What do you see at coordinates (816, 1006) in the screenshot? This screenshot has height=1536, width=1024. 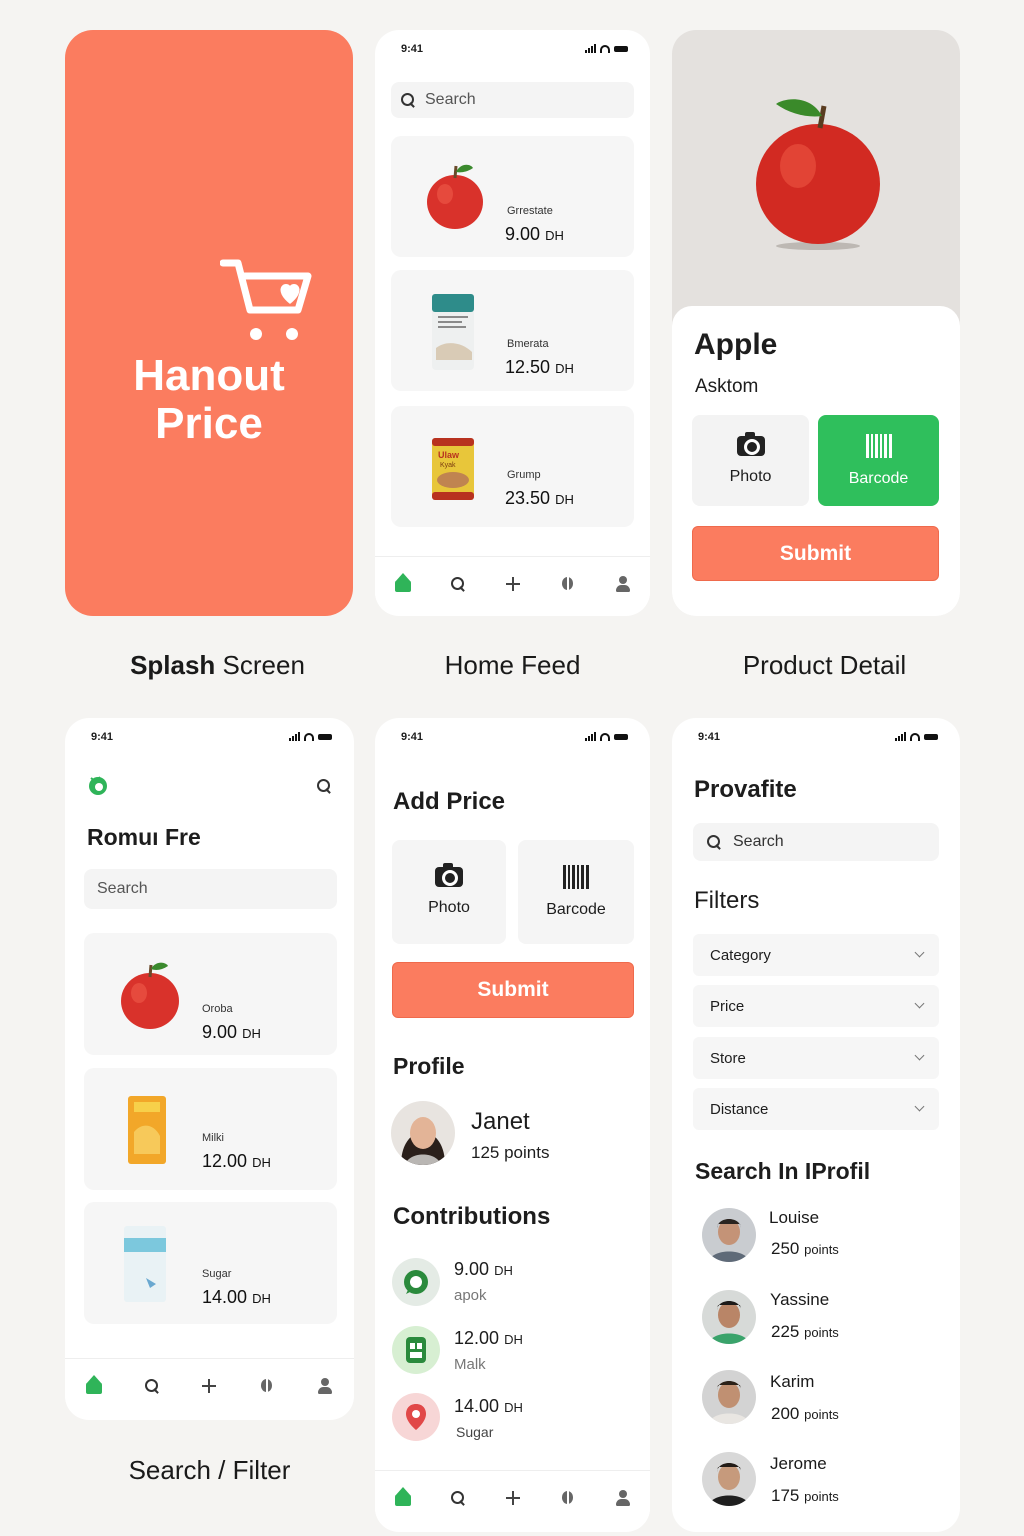 I see `filter-price: Price` at bounding box center [816, 1006].